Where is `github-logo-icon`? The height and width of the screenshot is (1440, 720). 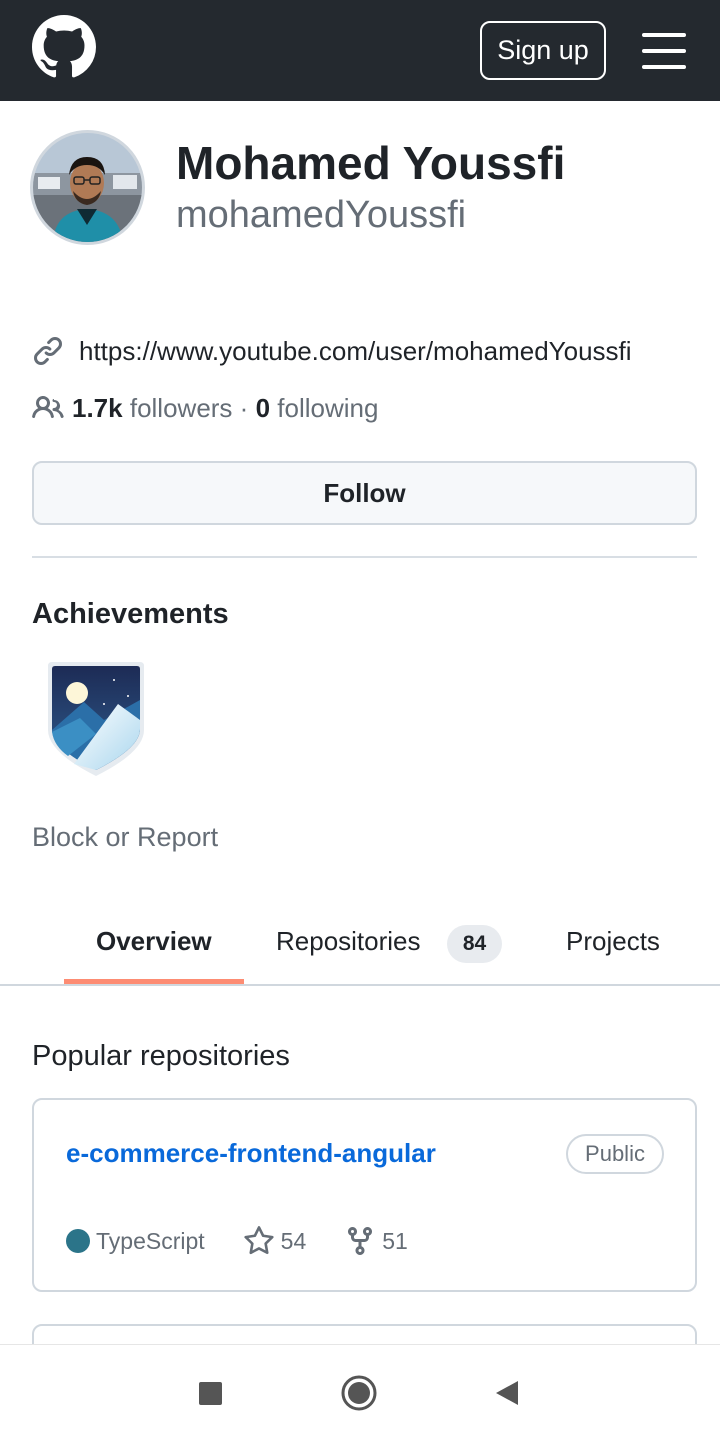
github-logo-icon is located at coordinates (64, 47).